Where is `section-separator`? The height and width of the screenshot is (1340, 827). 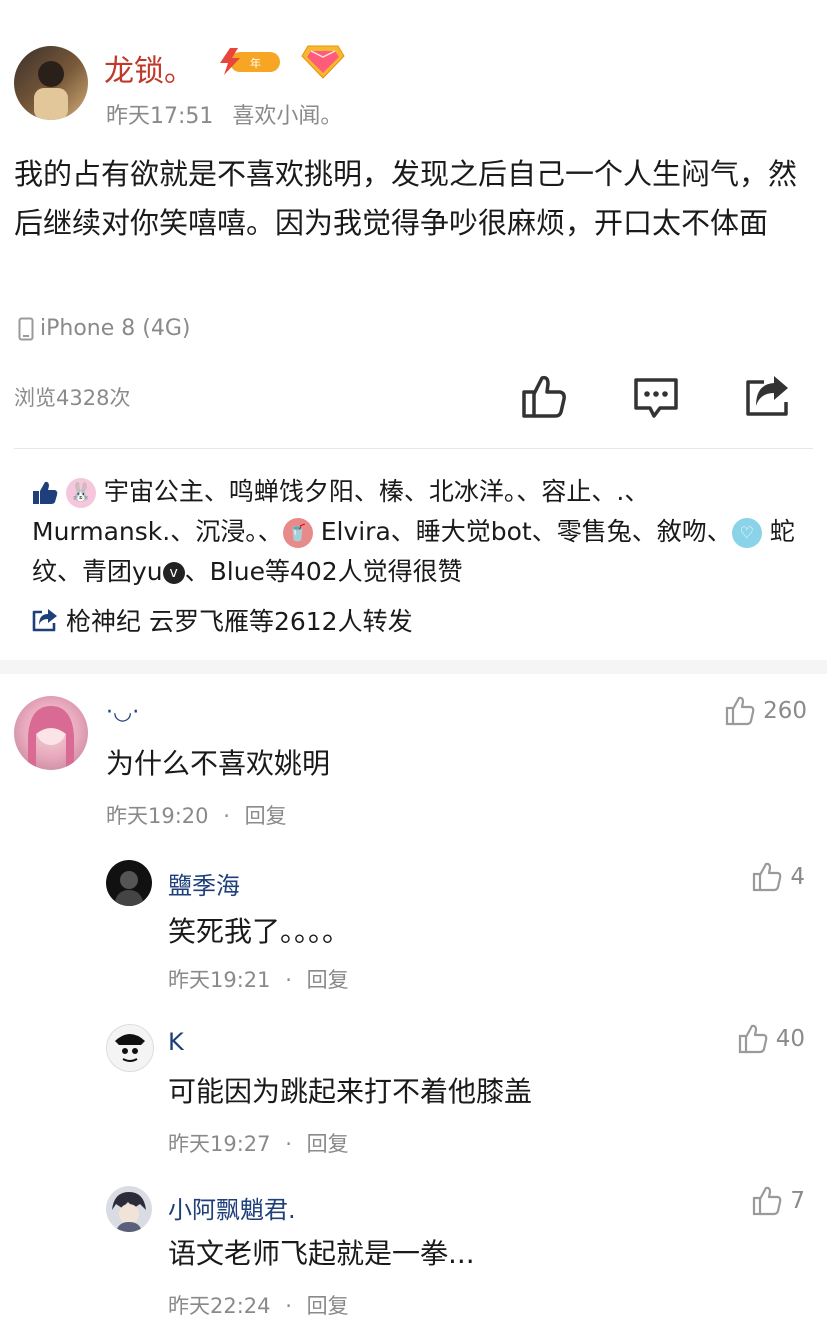
section-separator is located at coordinates (413, 667).